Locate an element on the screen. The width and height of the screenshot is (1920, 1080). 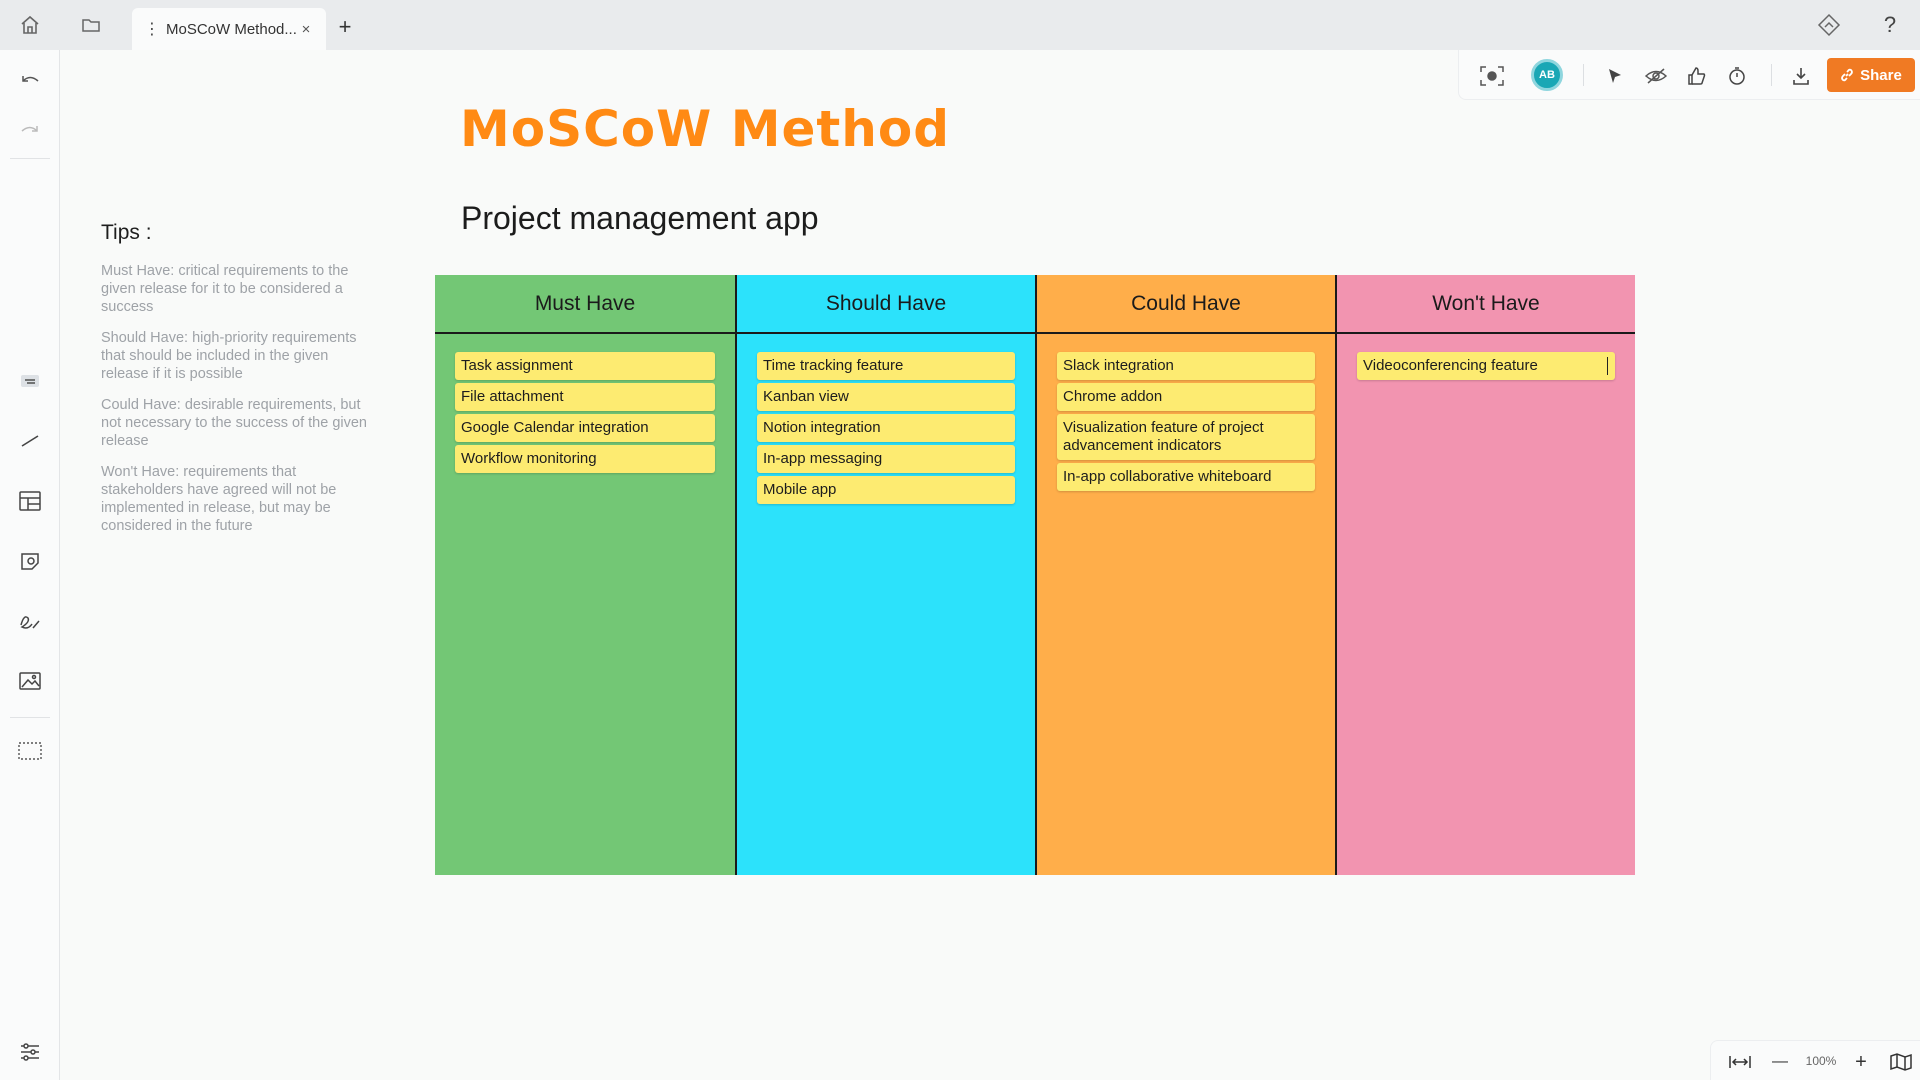
shape-icon is located at coordinates (30, 561).